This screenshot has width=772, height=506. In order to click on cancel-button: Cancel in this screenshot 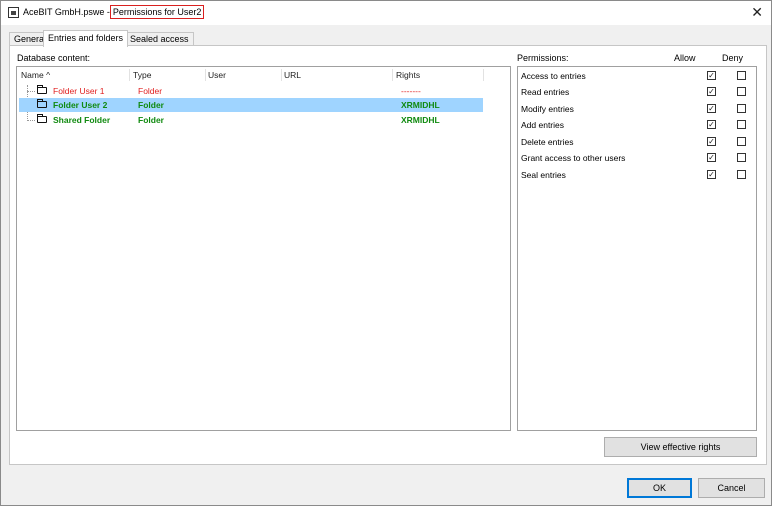, I will do `click(731, 488)`.